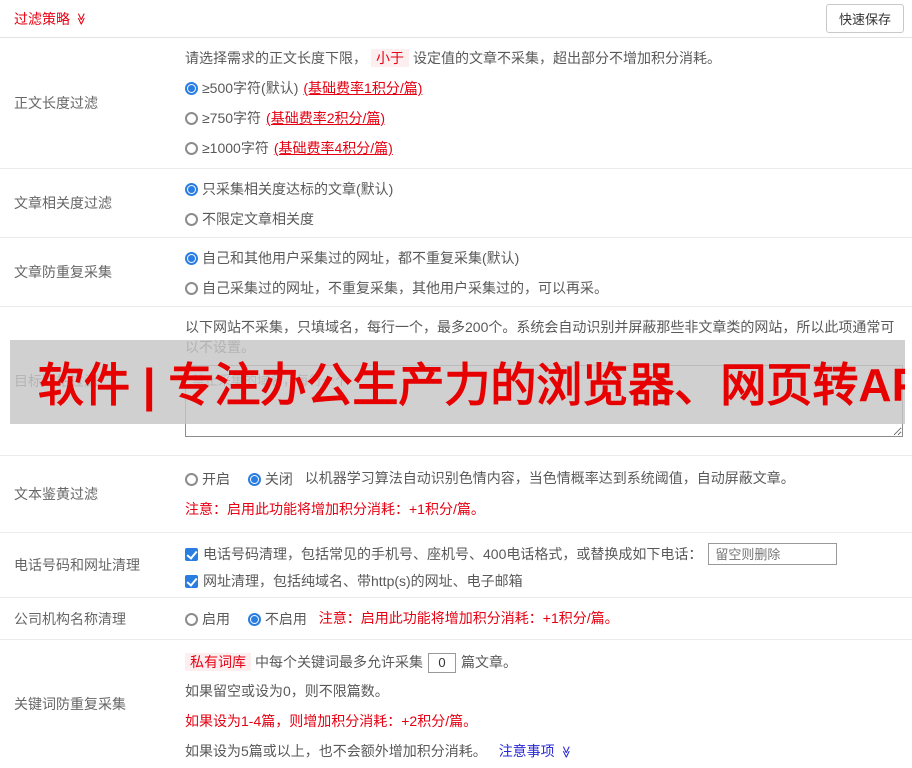 The image size is (912, 768). I want to click on quick-save-button: 快速保存, so click(864, 18).